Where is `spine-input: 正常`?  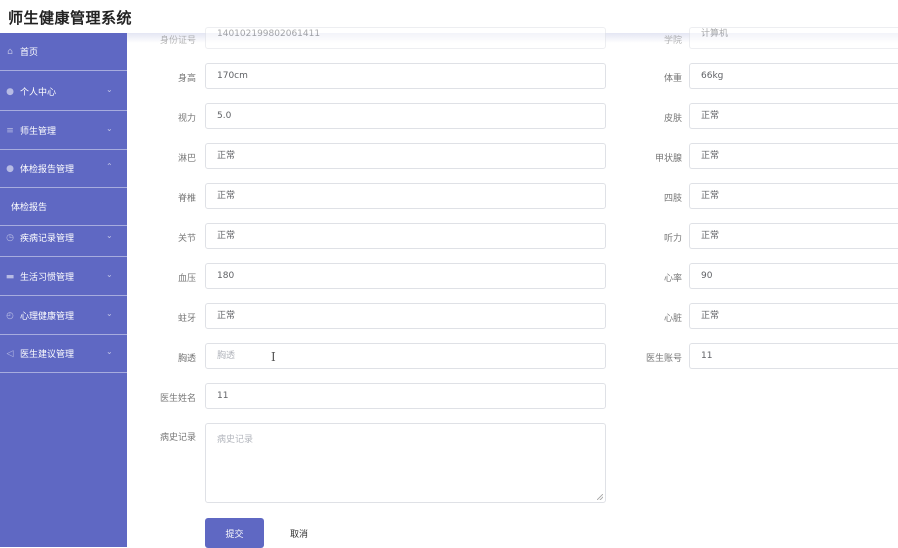 spine-input: 正常 is located at coordinates (405, 196).